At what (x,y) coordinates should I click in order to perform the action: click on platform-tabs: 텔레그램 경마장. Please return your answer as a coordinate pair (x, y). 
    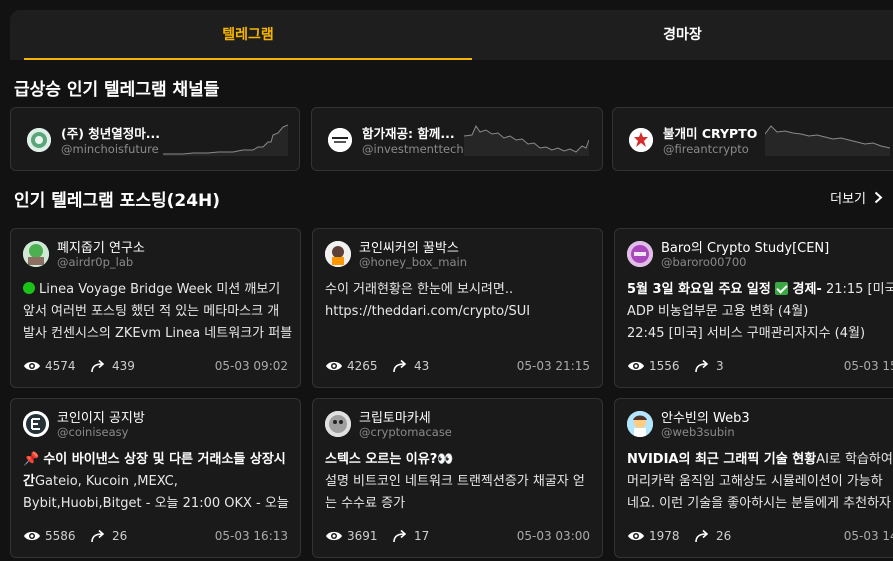
    Looking at the image, I should click on (451, 35).